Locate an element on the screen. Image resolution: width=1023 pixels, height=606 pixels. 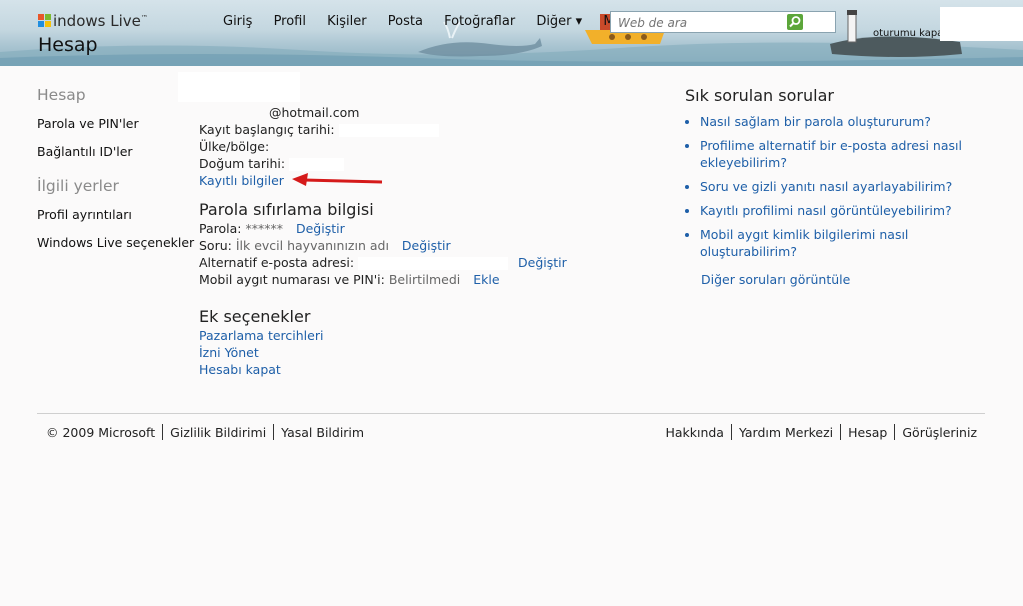
email-suffix: @hotmail.com is located at coordinates (314, 112).